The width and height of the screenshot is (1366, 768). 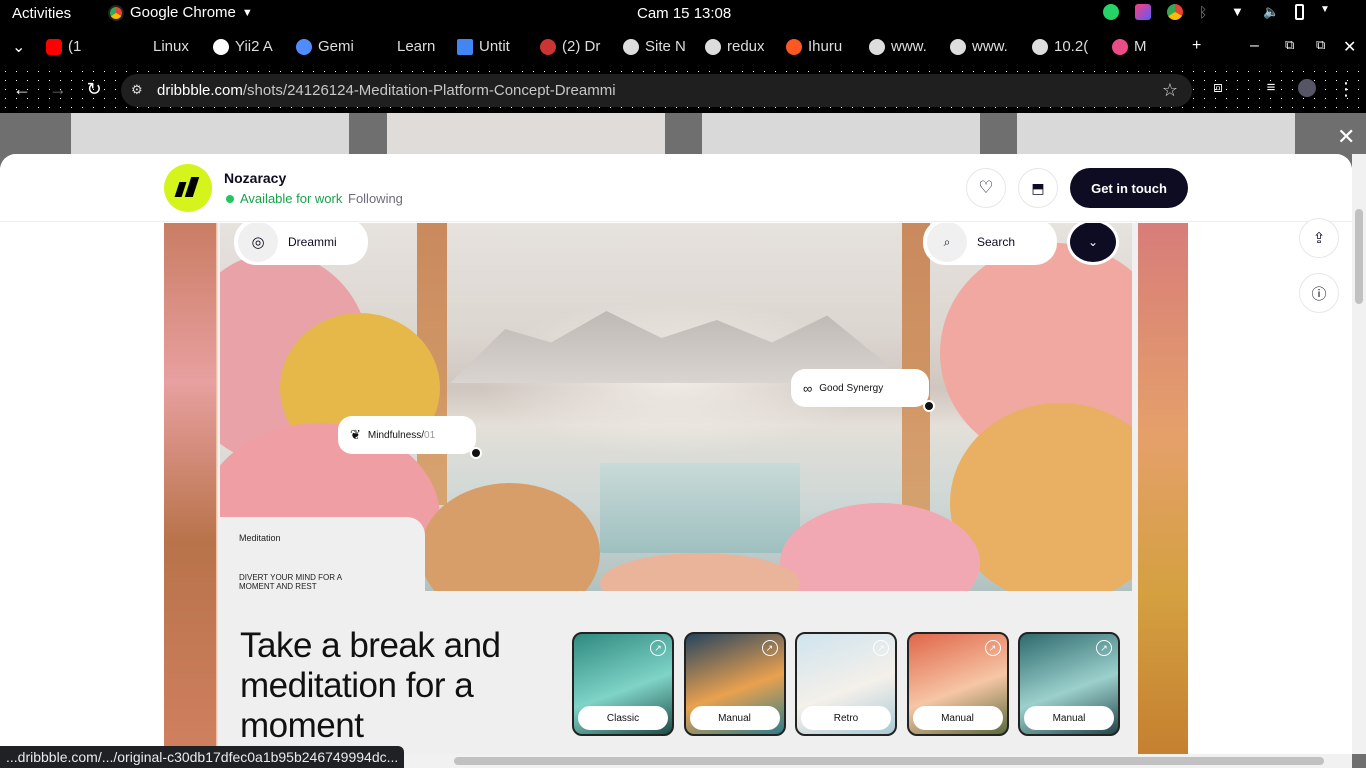 I want to click on bookmark-star-icon: ☆, so click(x=1170, y=90).